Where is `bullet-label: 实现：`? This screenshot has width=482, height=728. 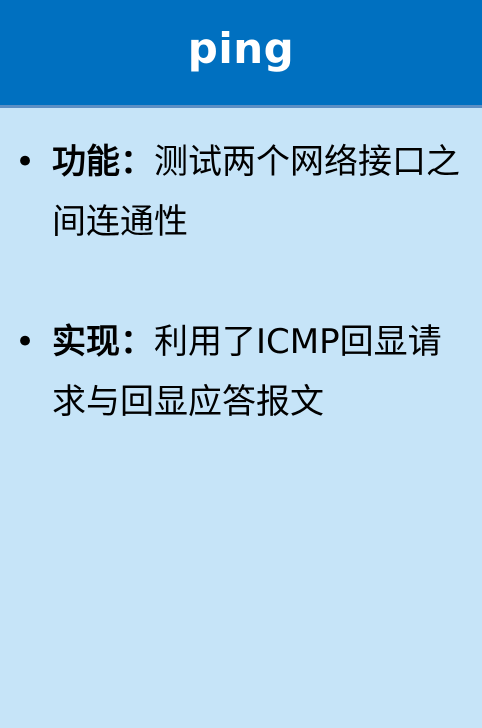
bullet-label: 实现： is located at coordinates (103, 342).